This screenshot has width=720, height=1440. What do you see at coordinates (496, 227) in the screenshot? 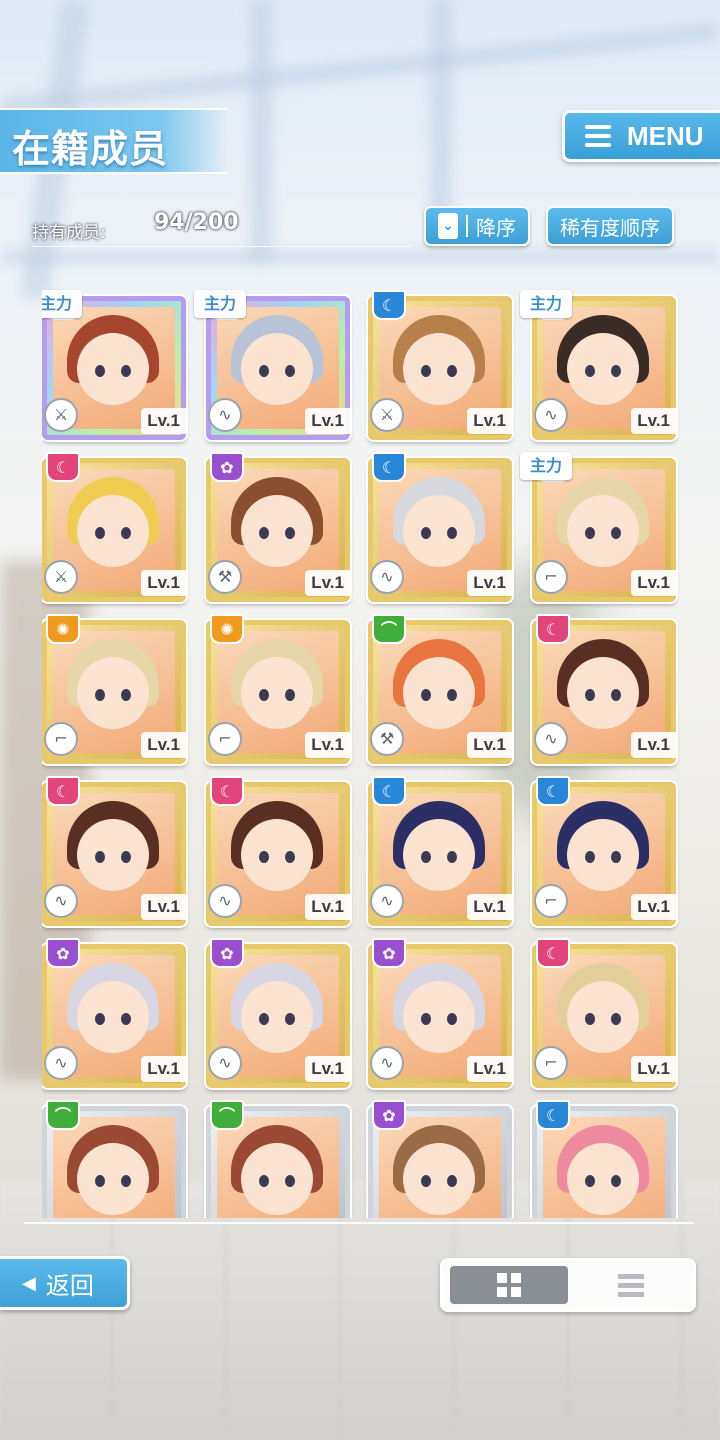
I see `sort-order-label: 降序` at bounding box center [496, 227].